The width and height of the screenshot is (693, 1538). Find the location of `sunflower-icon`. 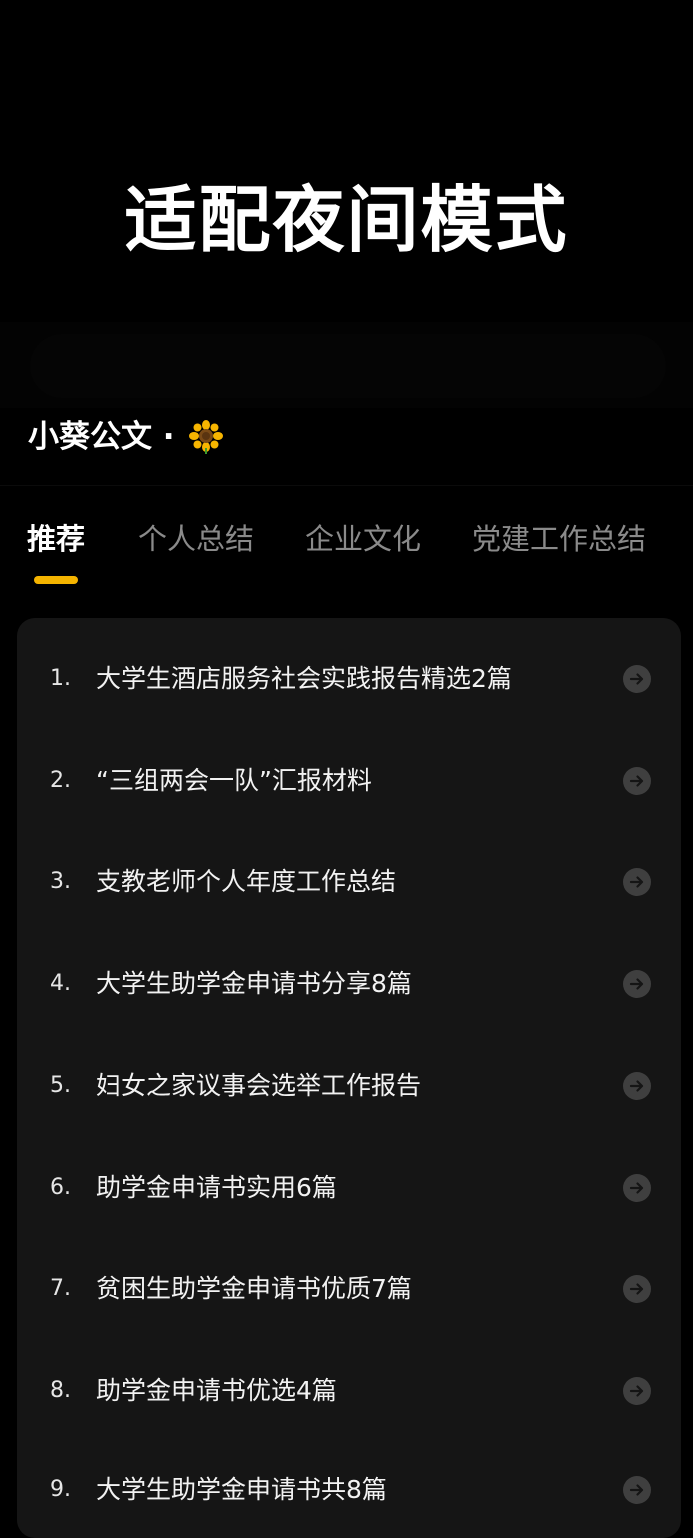

sunflower-icon is located at coordinates (205, 437).